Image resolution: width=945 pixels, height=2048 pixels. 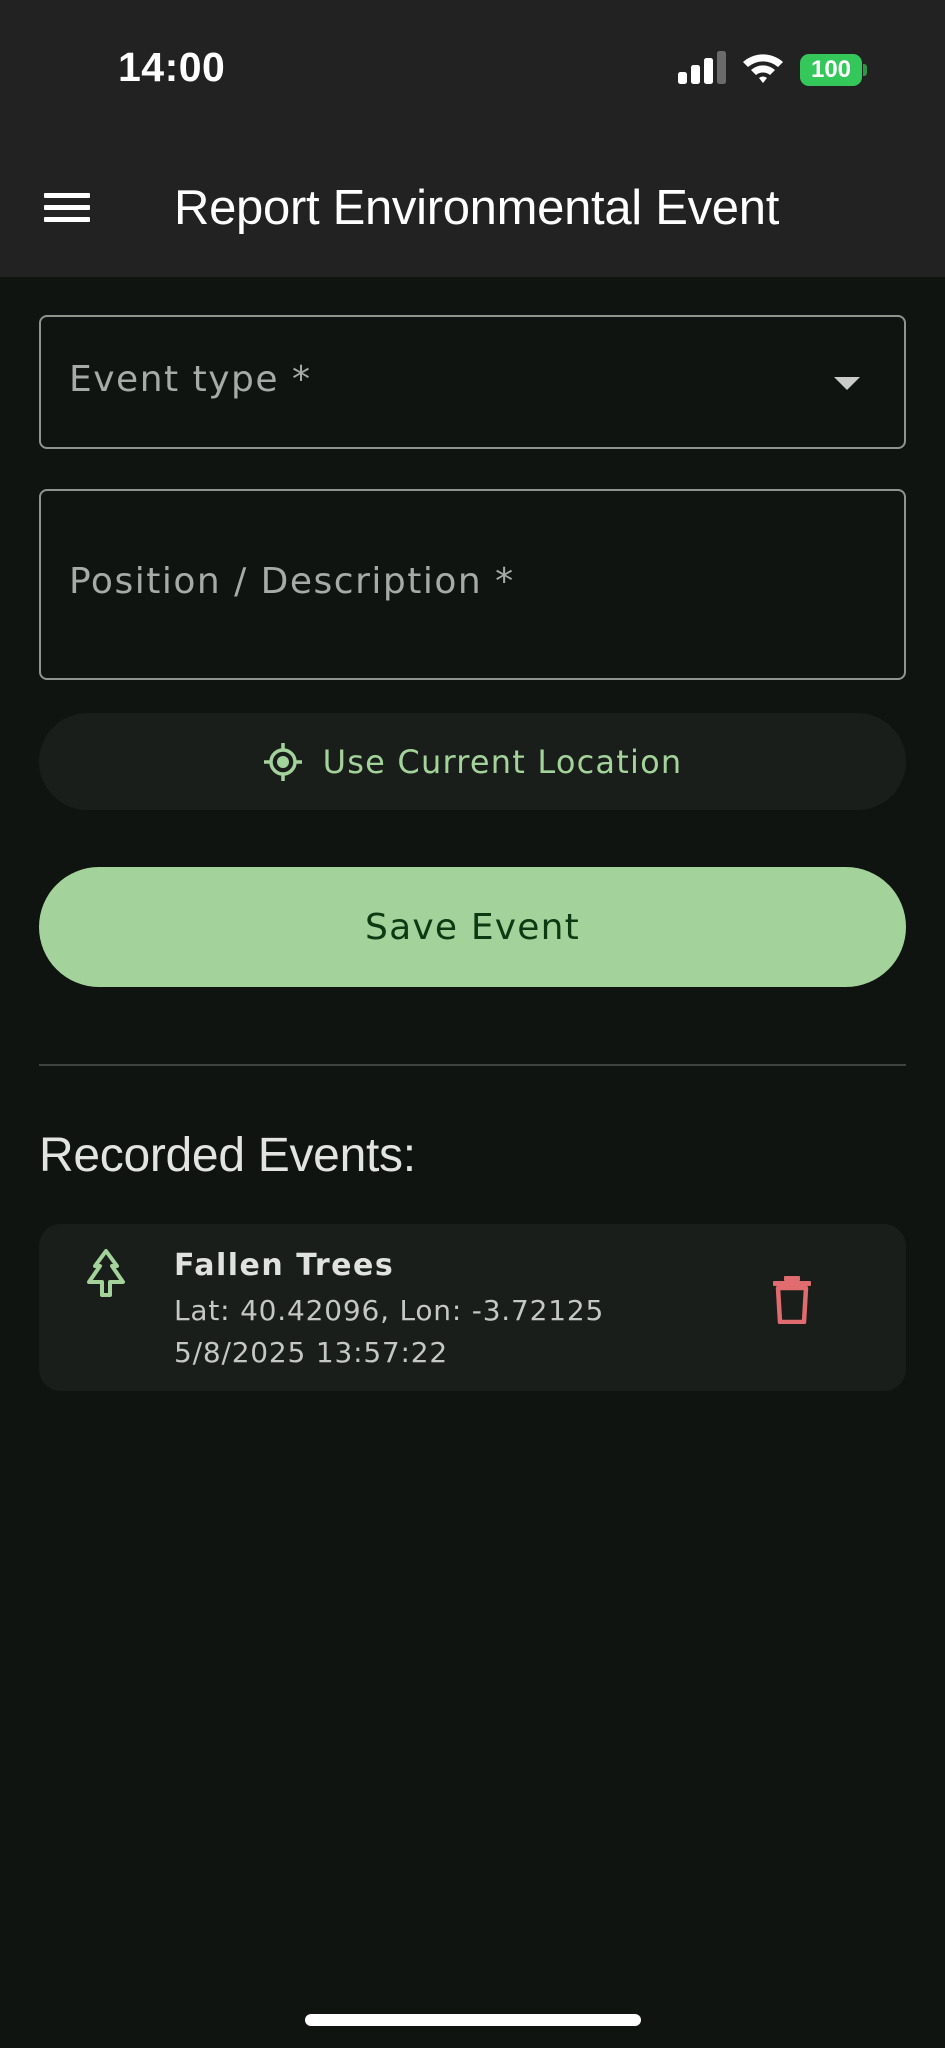 What do you see at coordinates (847, 383) in the screenshot?
I see `dropdown-arrow-icon` at bounding box center [847, 383].